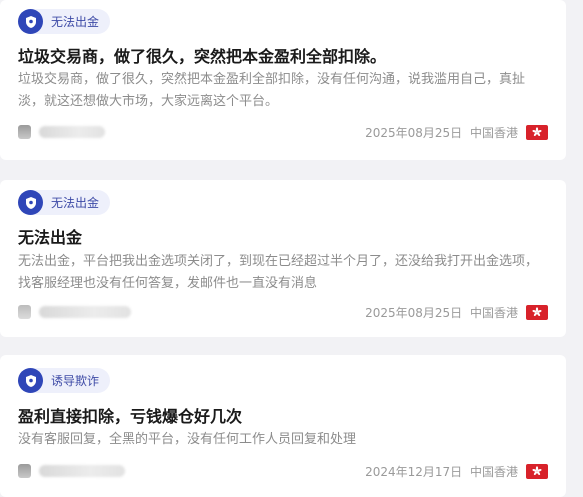 This screenshot has width=583, height=497. What do you see at coordinates (187, 439) in the screenshot?
I see `post-body: 没有客服回复，全黑的平台，没有任何工作人员回复和处理` at bounding box center [187, 439].